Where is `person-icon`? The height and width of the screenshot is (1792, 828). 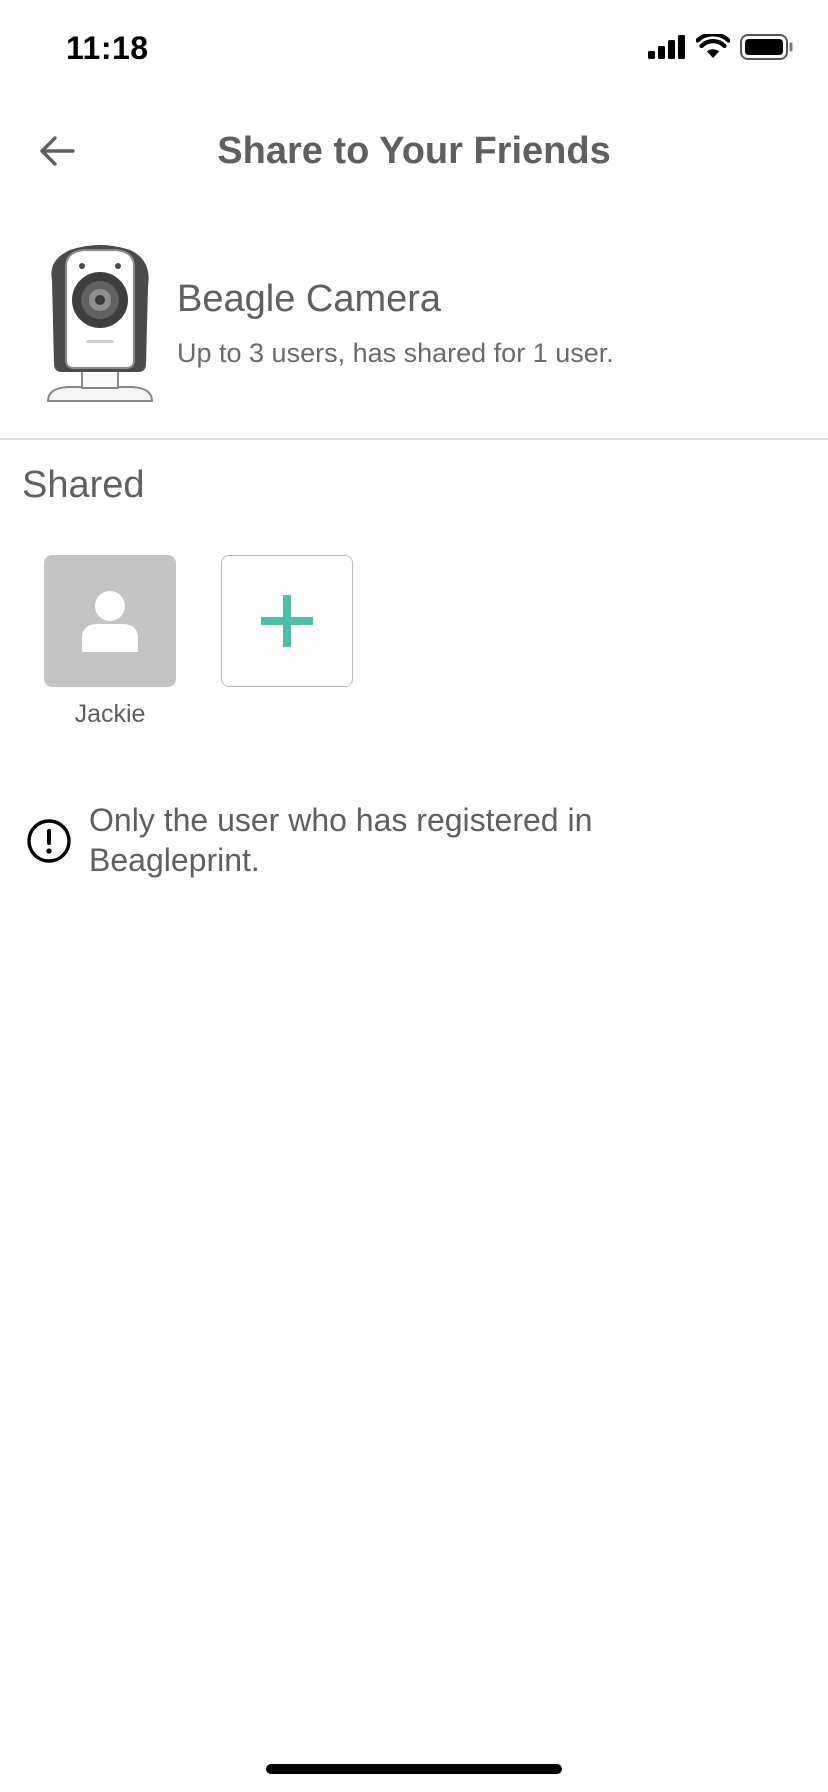 person-icon is located at coordinates (110, 621).